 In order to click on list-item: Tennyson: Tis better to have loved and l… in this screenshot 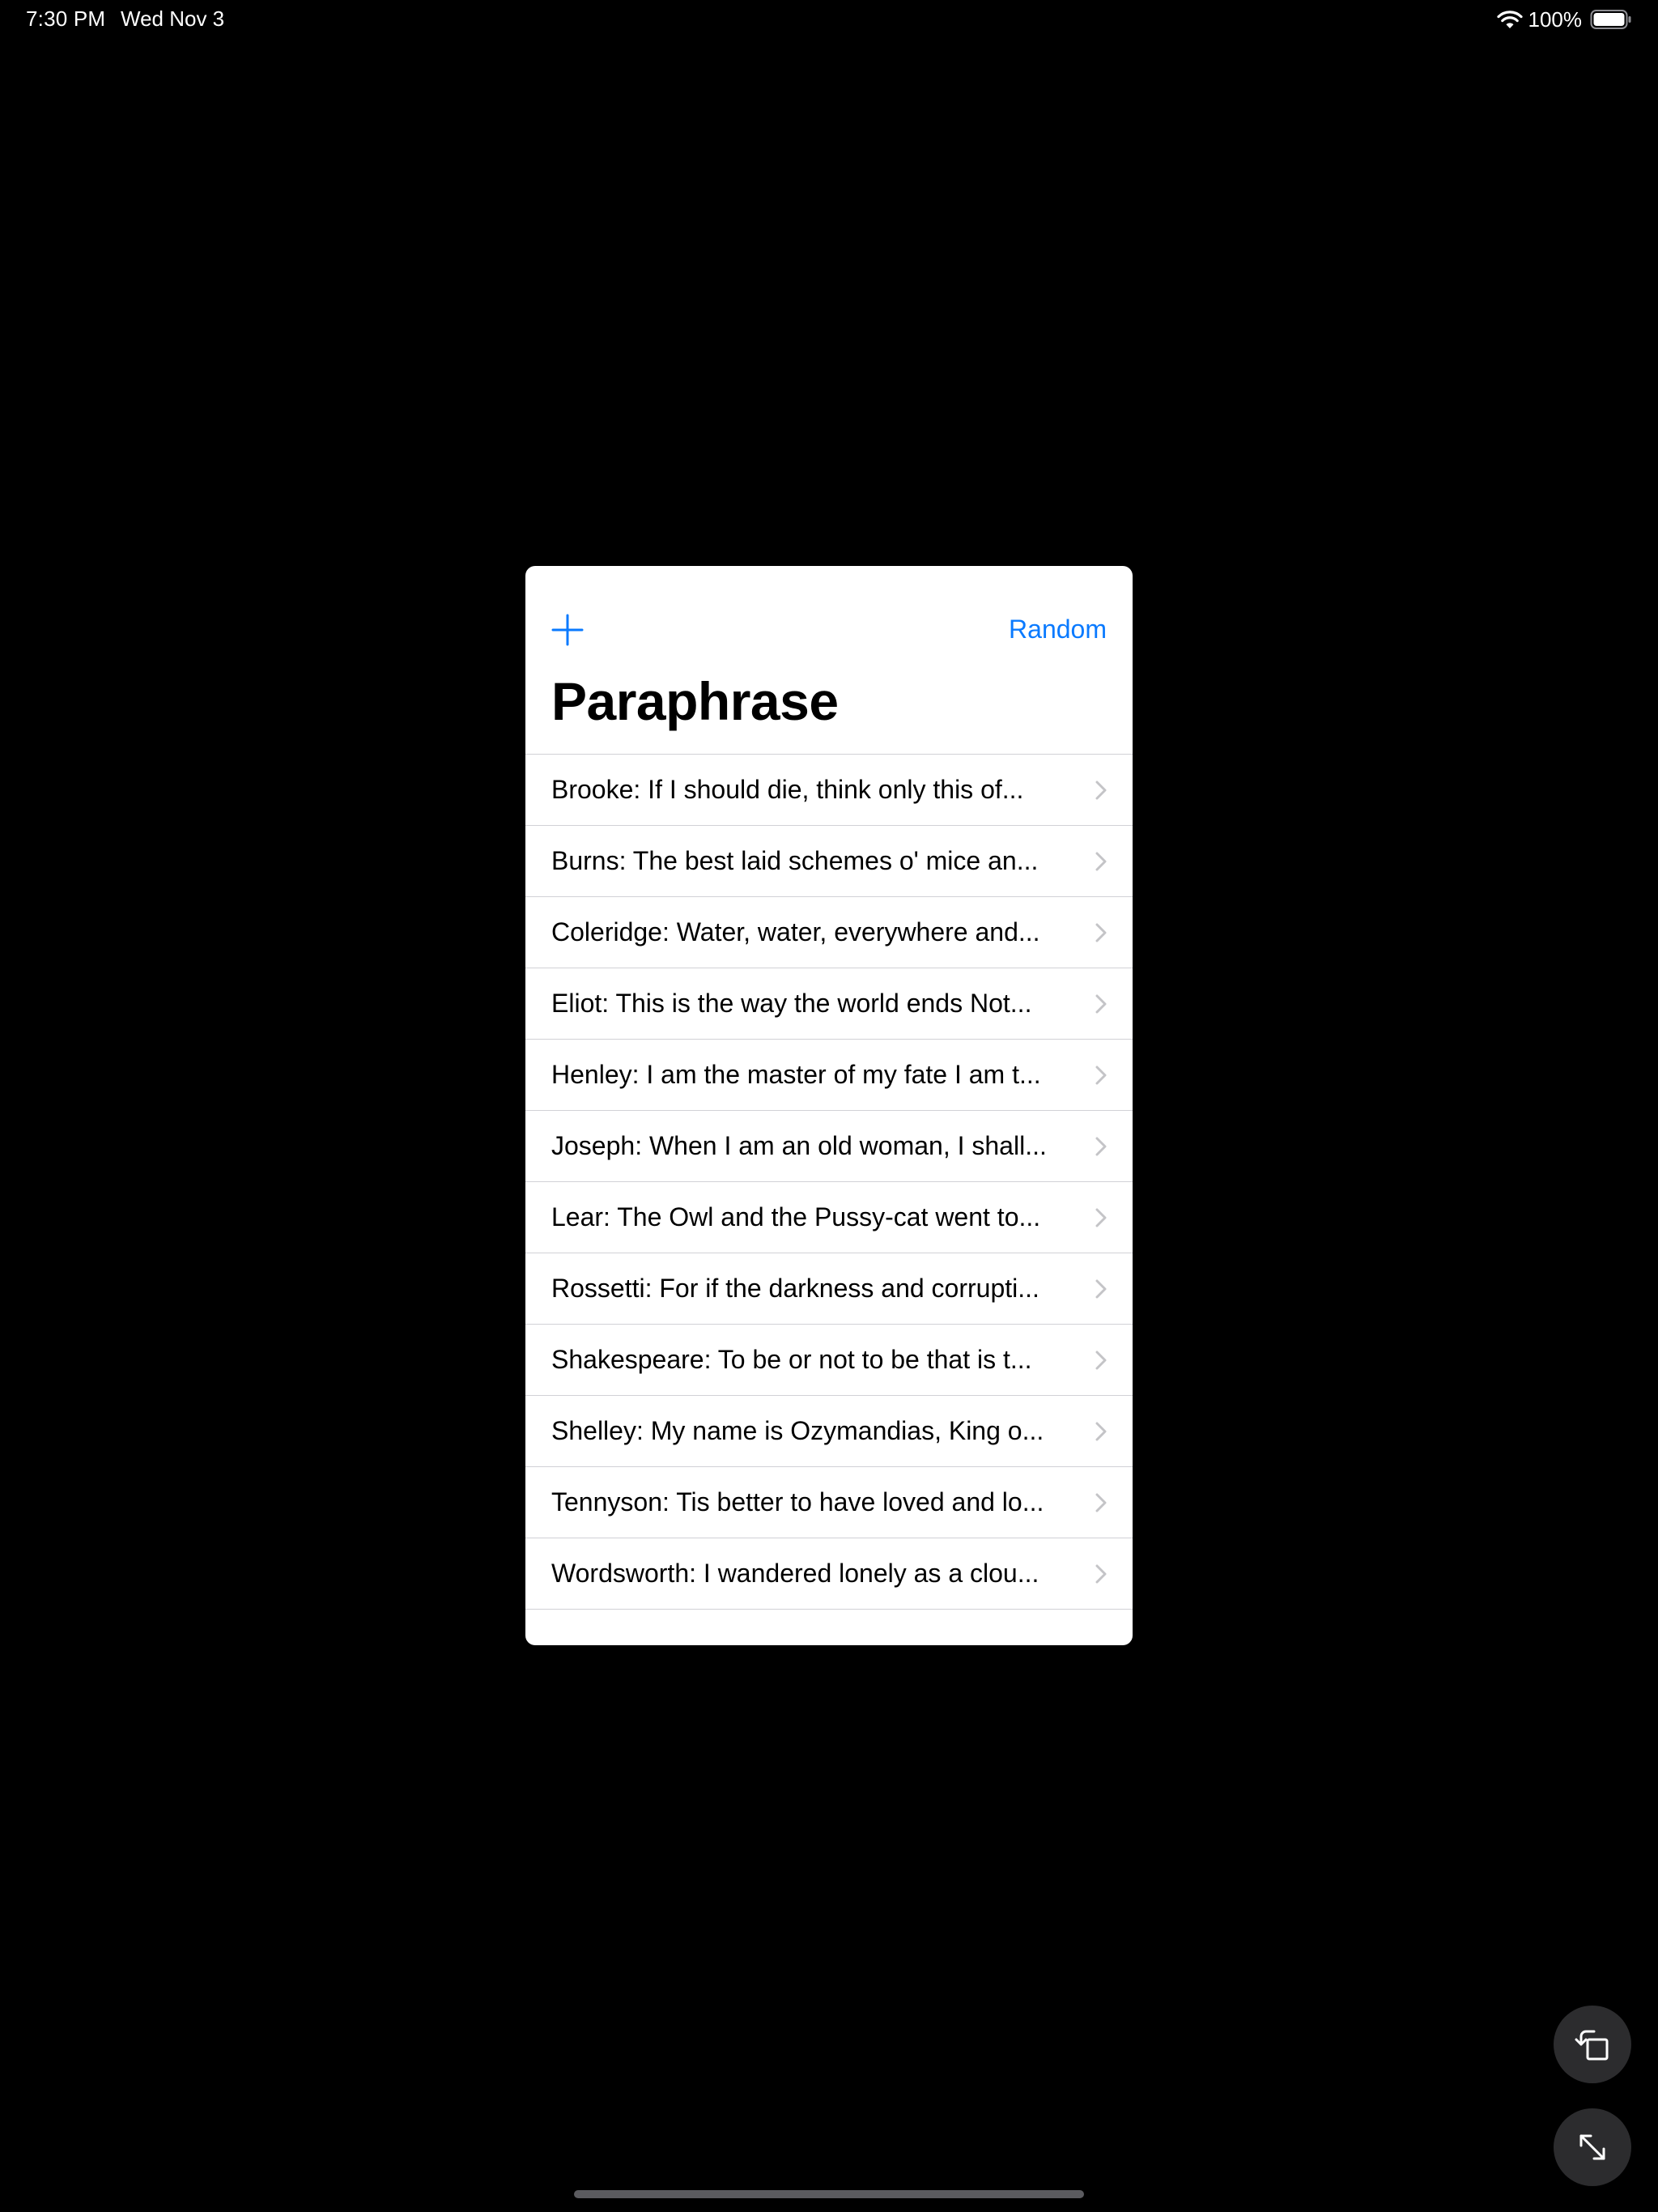, I will do `click(829, 1503)`.